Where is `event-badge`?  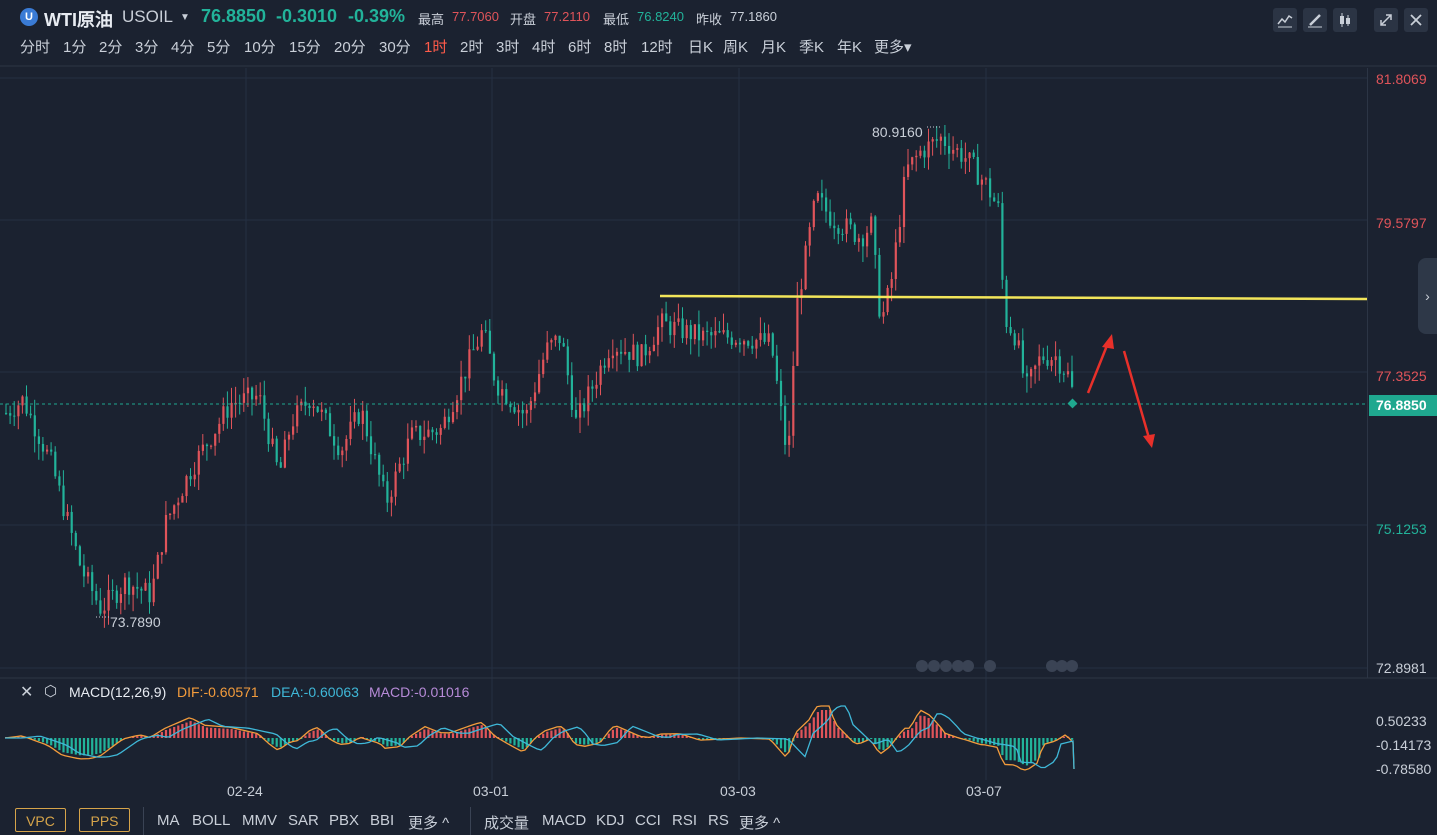
event-badge is located at coordinates (1072, 666).